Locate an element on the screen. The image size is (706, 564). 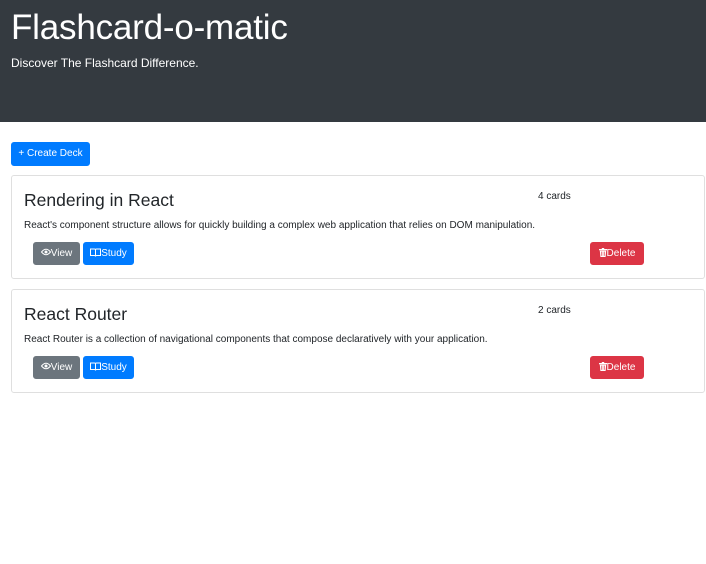
app-title: Flashcard-o-matic is located at coordinates (149, 27).